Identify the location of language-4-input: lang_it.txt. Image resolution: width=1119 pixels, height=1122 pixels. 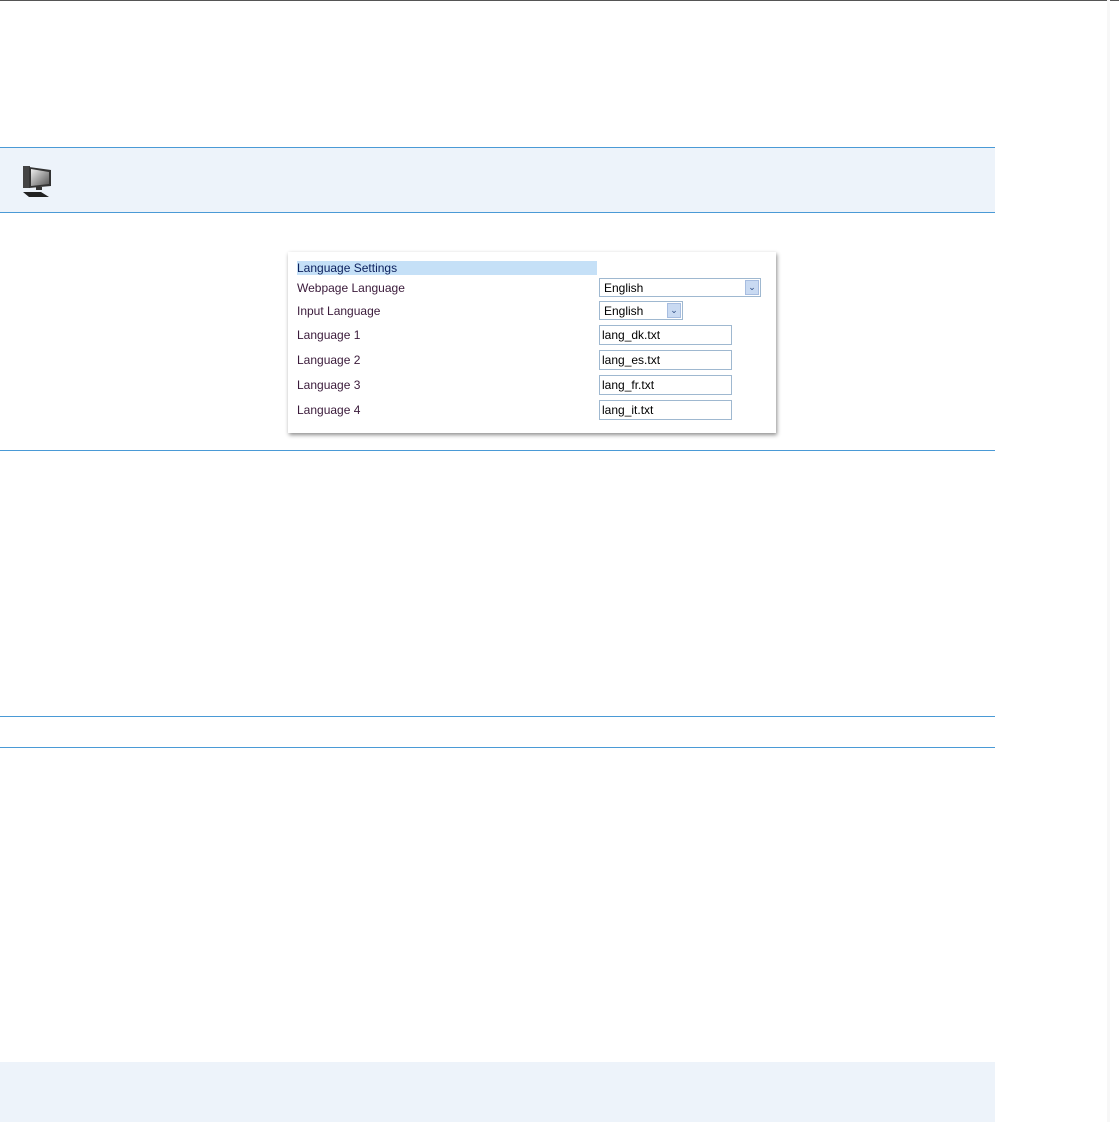
(665, 410).